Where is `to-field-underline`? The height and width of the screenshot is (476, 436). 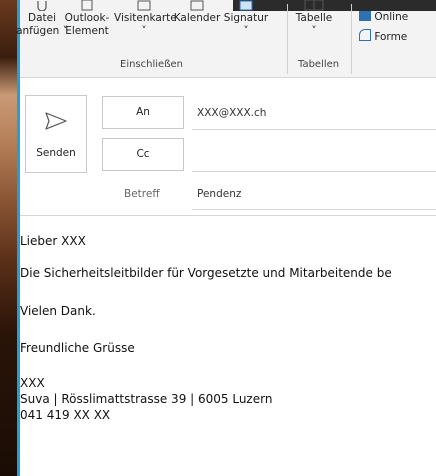
to-field-underline is located at coordinates (314, 129).